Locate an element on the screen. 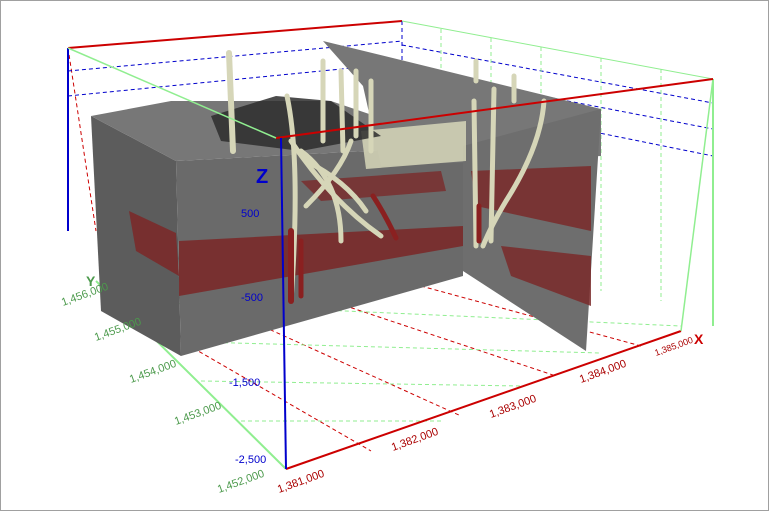  x-tick: 1,384,000 is located at coordinates (603, 372).